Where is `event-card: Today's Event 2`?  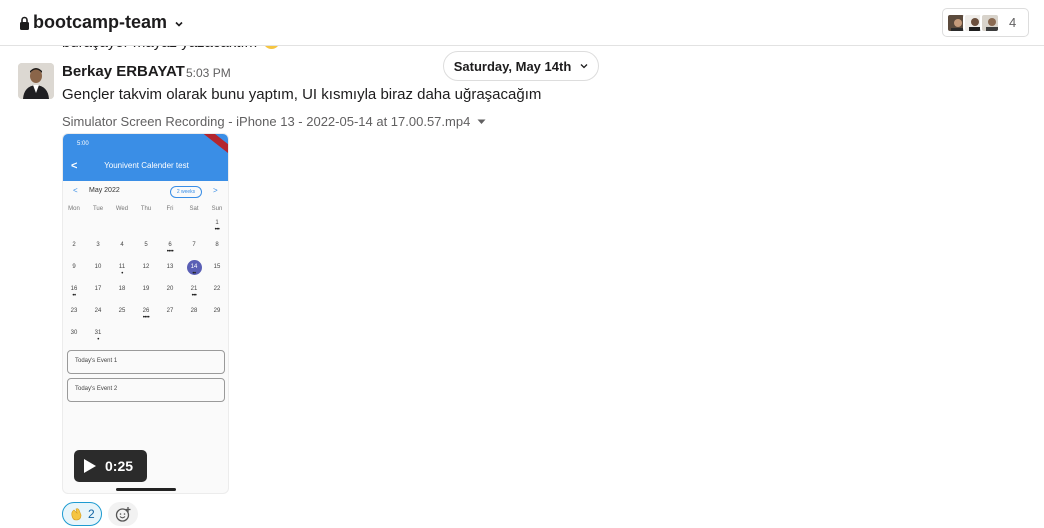
event-card: Today's Event 2 is located at coordinates (146, 390).